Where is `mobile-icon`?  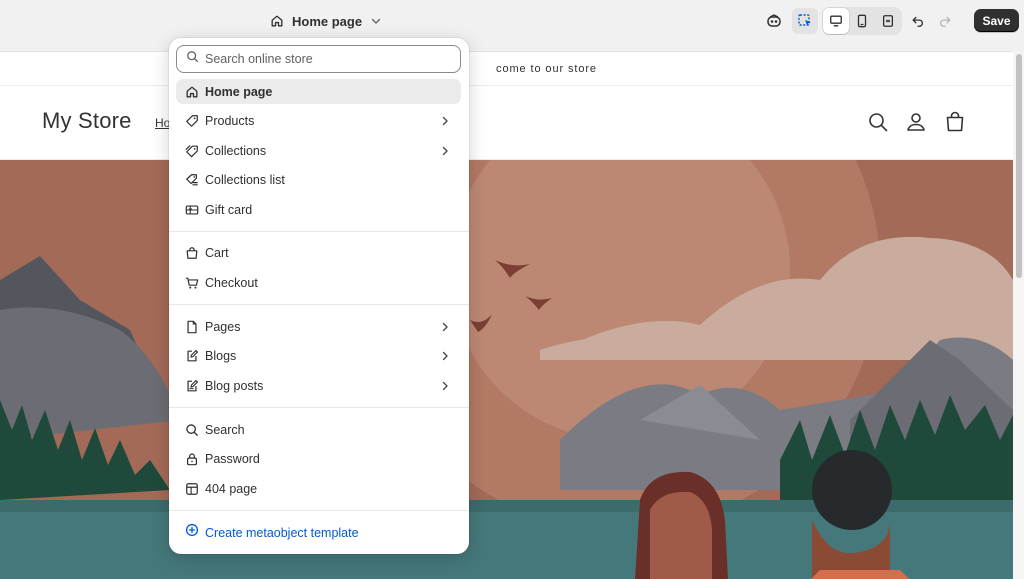
mobile-icon is located at coordinates (862, 21).